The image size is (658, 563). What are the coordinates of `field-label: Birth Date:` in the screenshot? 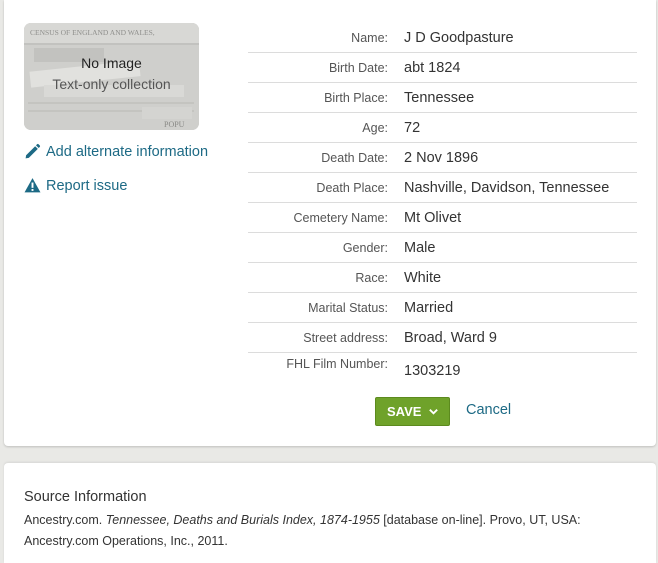 It's located at (326, 67).